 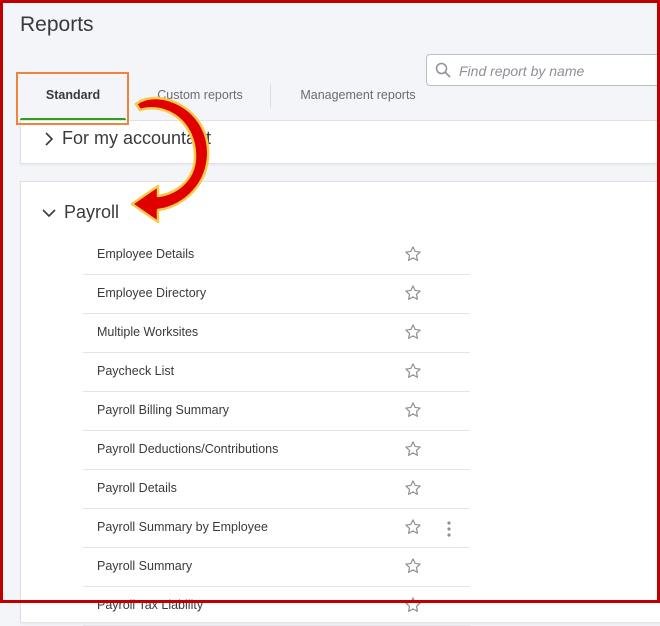 What do you see at coordinates (150, 605) in the screenshot?
I see `report-name: Payroll Tax Liability` at bounding box center [150, 605].